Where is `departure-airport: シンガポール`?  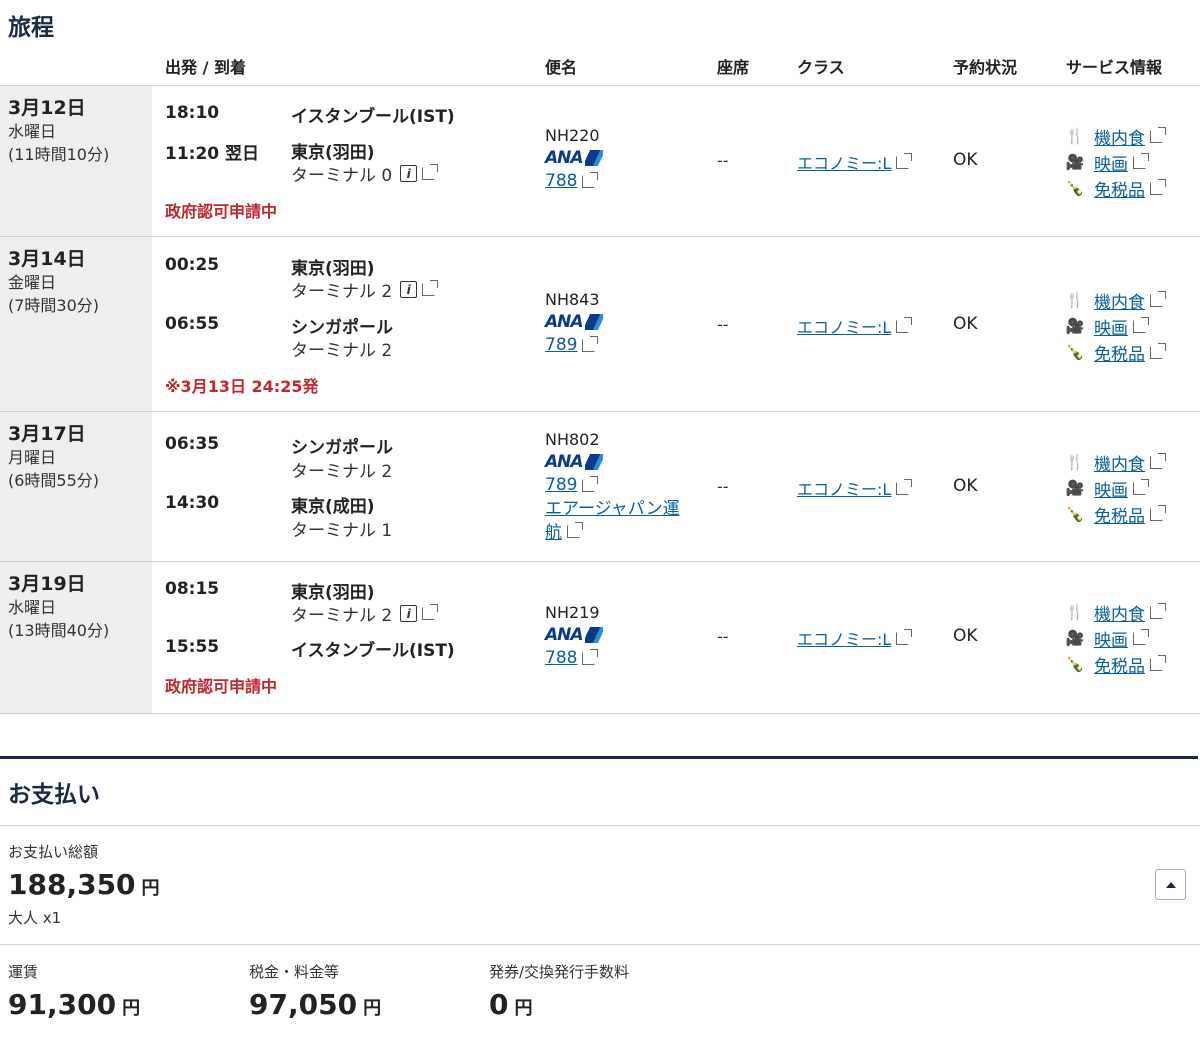 departure-airport: シンガポール is located at coordinates (342, 448).